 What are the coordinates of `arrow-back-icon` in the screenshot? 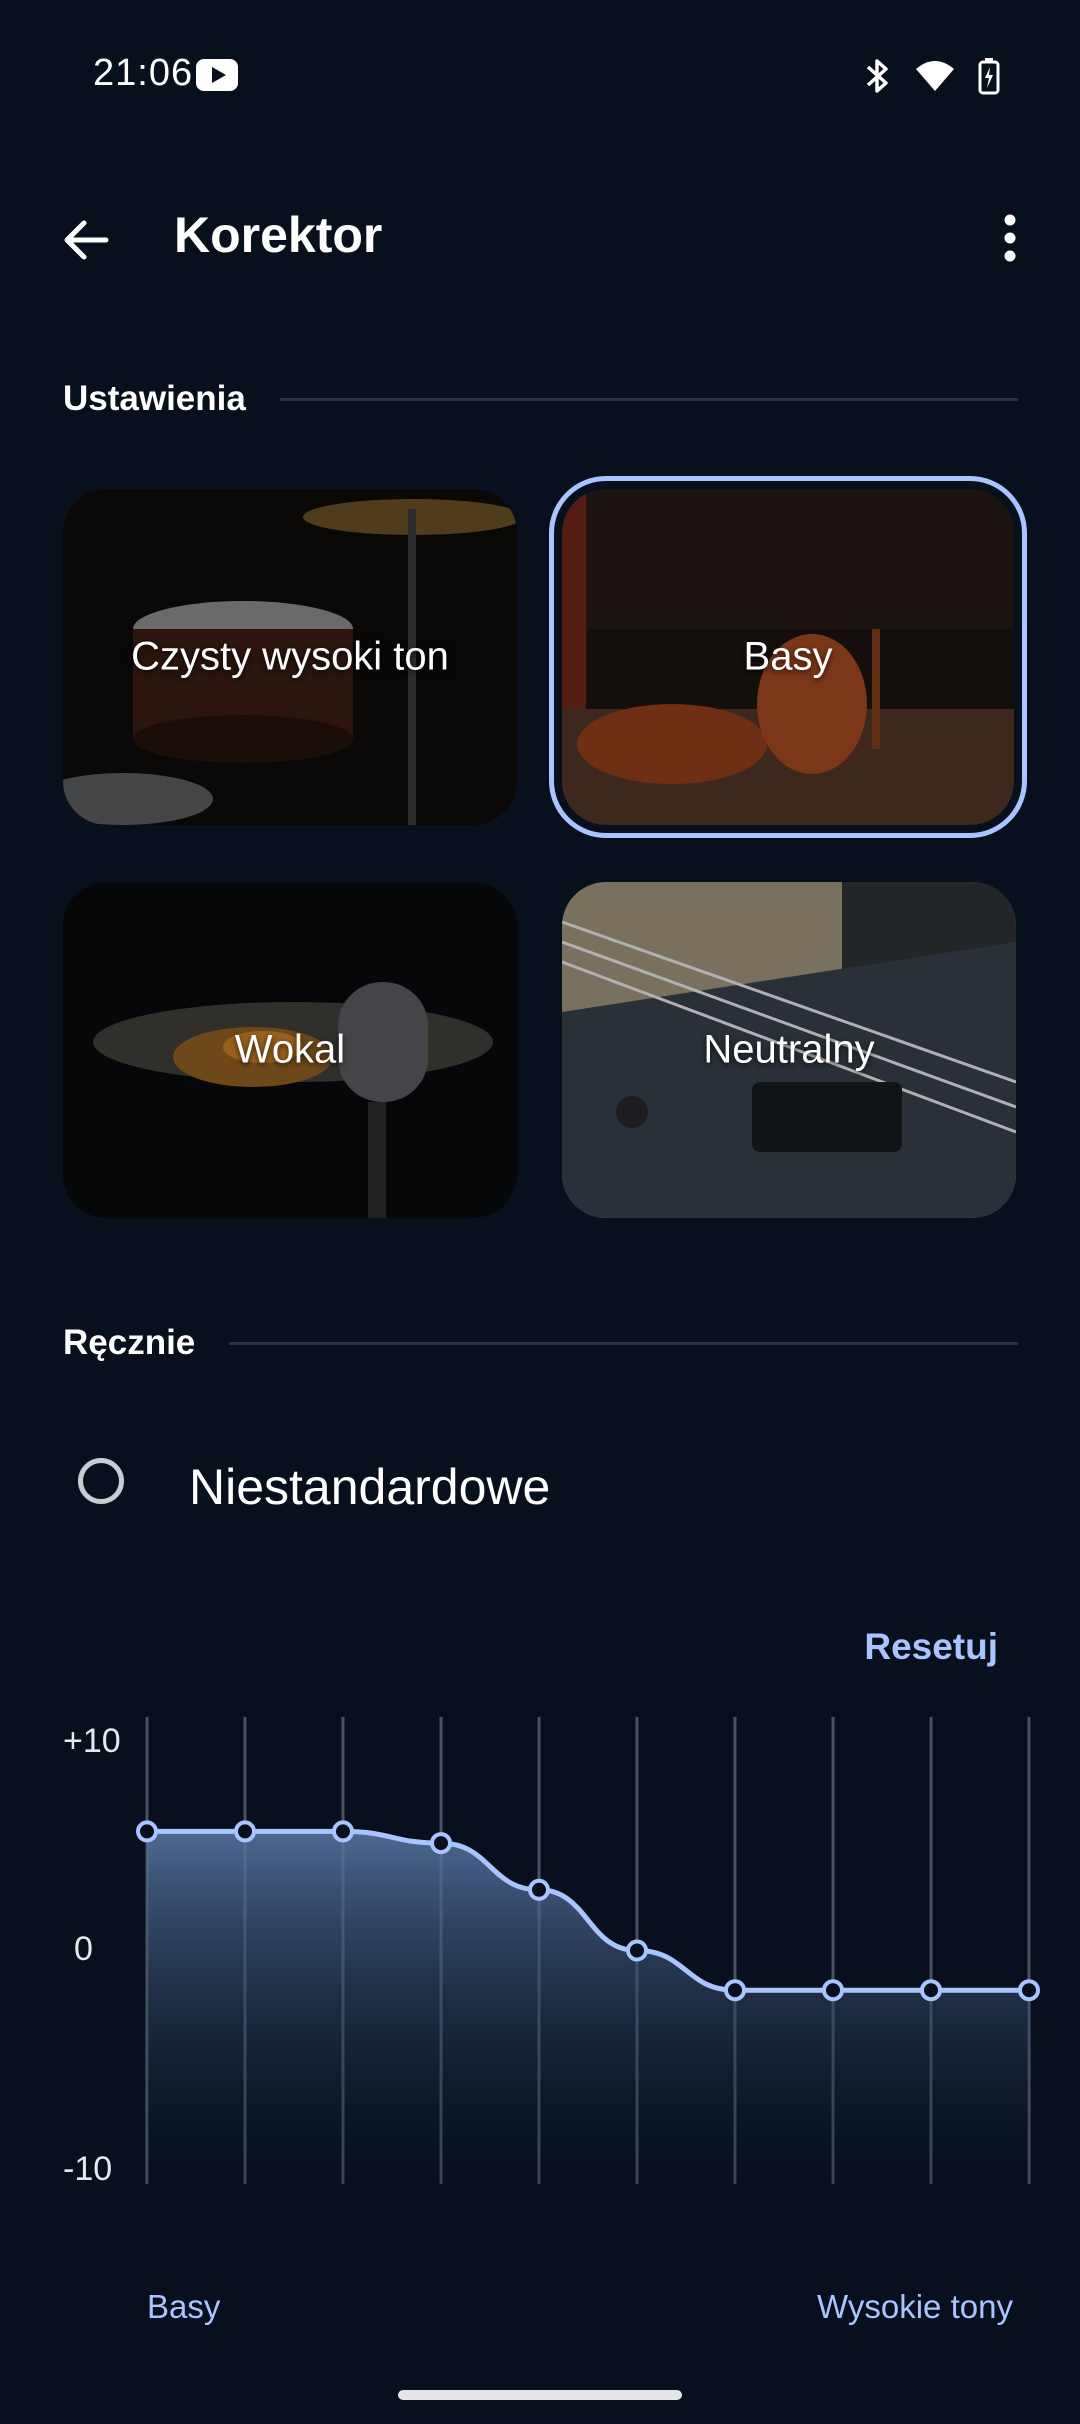 It's located at (88, 240).